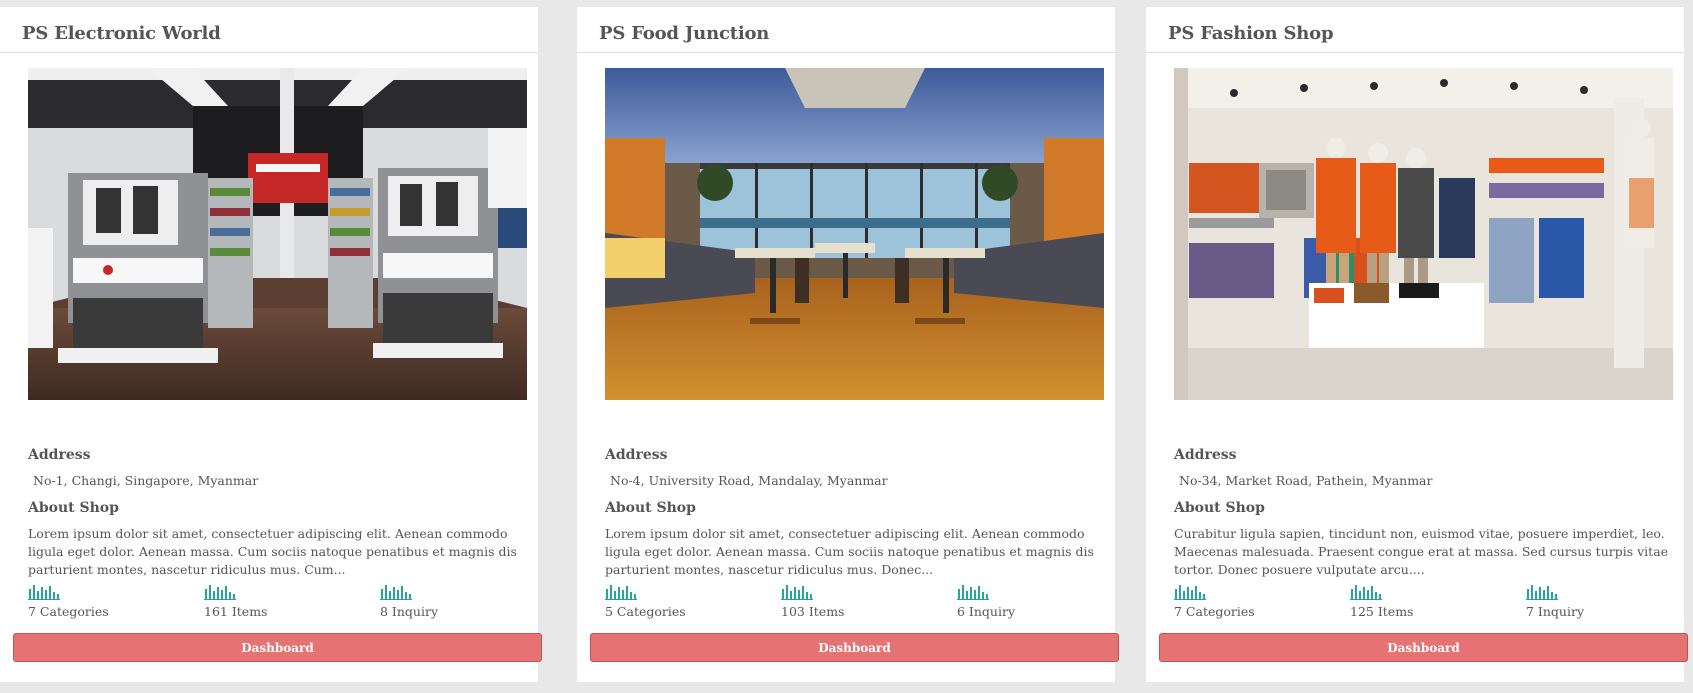 The width and height of the screenshot is (1693, 693). I want to click on stat-items: 161 Items, so click(289, 601).